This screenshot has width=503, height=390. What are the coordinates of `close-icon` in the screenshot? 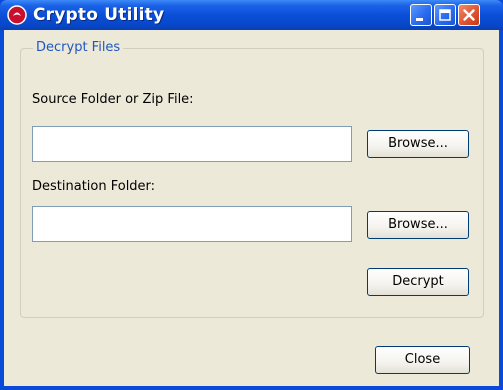 It's located at (469, 15).